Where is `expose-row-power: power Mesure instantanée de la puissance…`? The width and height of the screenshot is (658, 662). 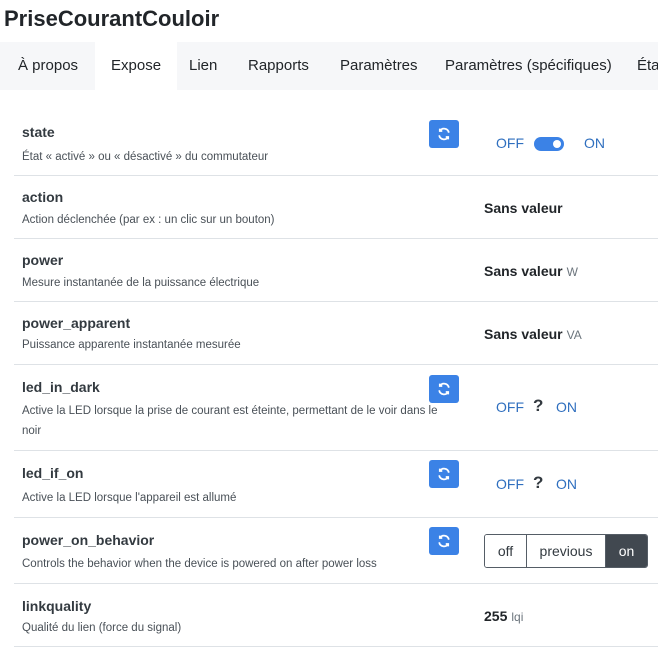 expose-row-power: power Mesure instantanée de la puissance… is located at coordinates (336, 270).